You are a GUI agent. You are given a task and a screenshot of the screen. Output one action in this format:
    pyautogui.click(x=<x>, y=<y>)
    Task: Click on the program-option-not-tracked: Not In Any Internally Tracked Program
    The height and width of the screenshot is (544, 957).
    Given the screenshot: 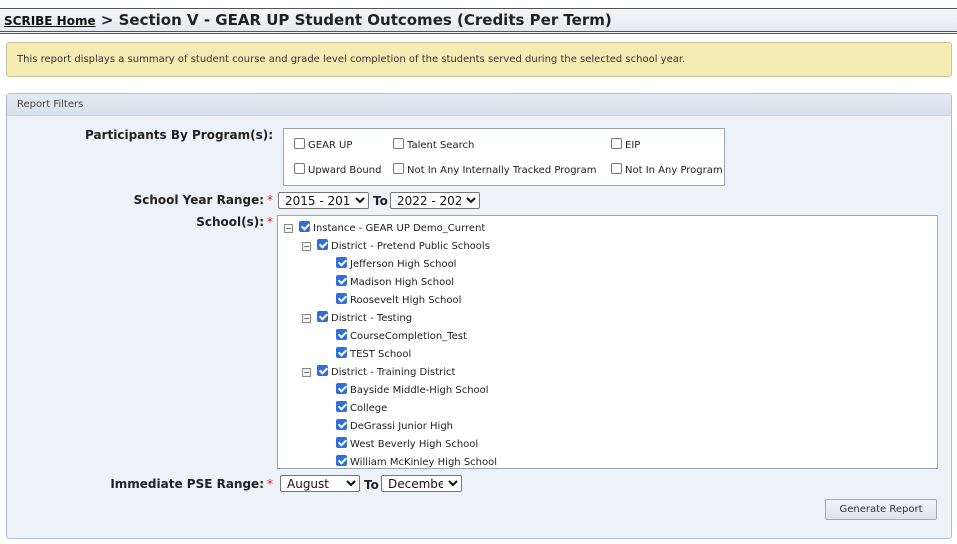 What is the action you would take?
    pyautogui.click(x=495, y=169)
    